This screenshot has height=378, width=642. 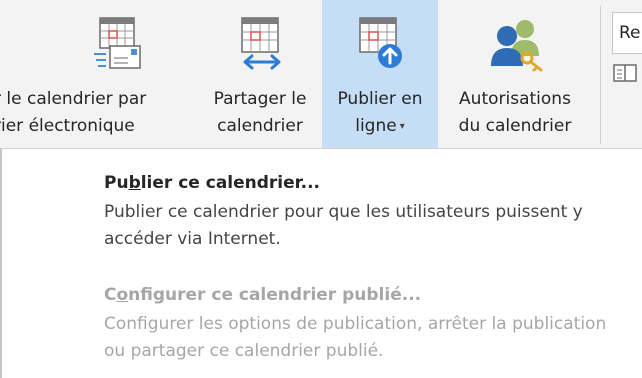 I want to click on calendar-permissions-label-line2: du calendrier, so click(x=515, y=126).